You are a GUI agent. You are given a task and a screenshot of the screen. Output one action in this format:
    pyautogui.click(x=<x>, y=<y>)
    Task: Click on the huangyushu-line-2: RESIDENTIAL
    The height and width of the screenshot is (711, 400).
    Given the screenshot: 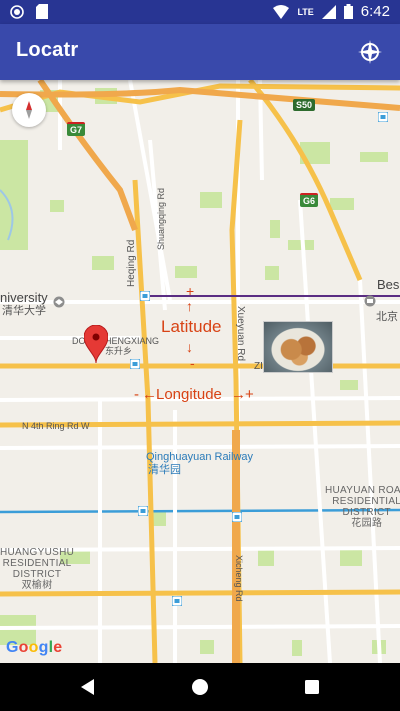 What is the action you would take?
    pyautogui.click(x=37, y=563)
    